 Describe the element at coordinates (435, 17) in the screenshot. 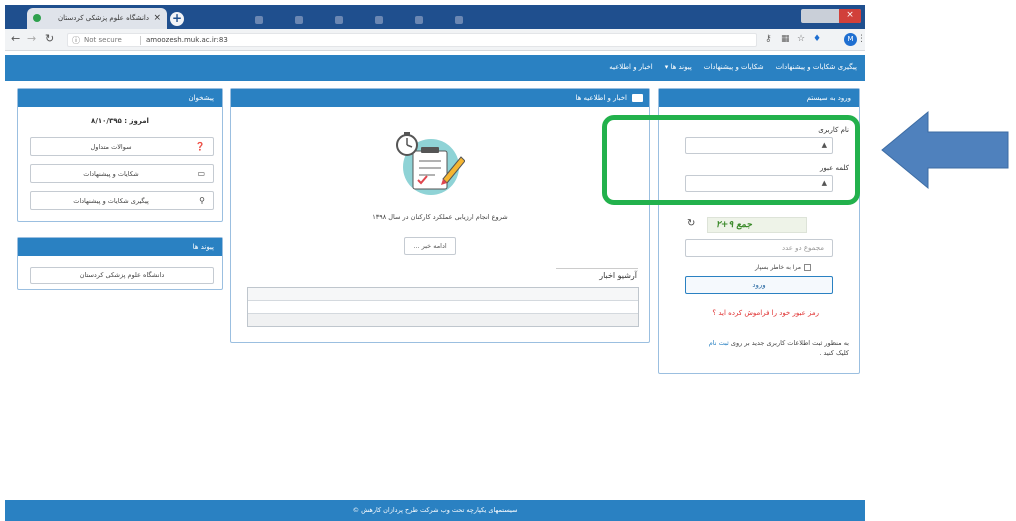

I see `tab-bar: دانشگاه علوم پزشکی کردستان × + ×` at that location.